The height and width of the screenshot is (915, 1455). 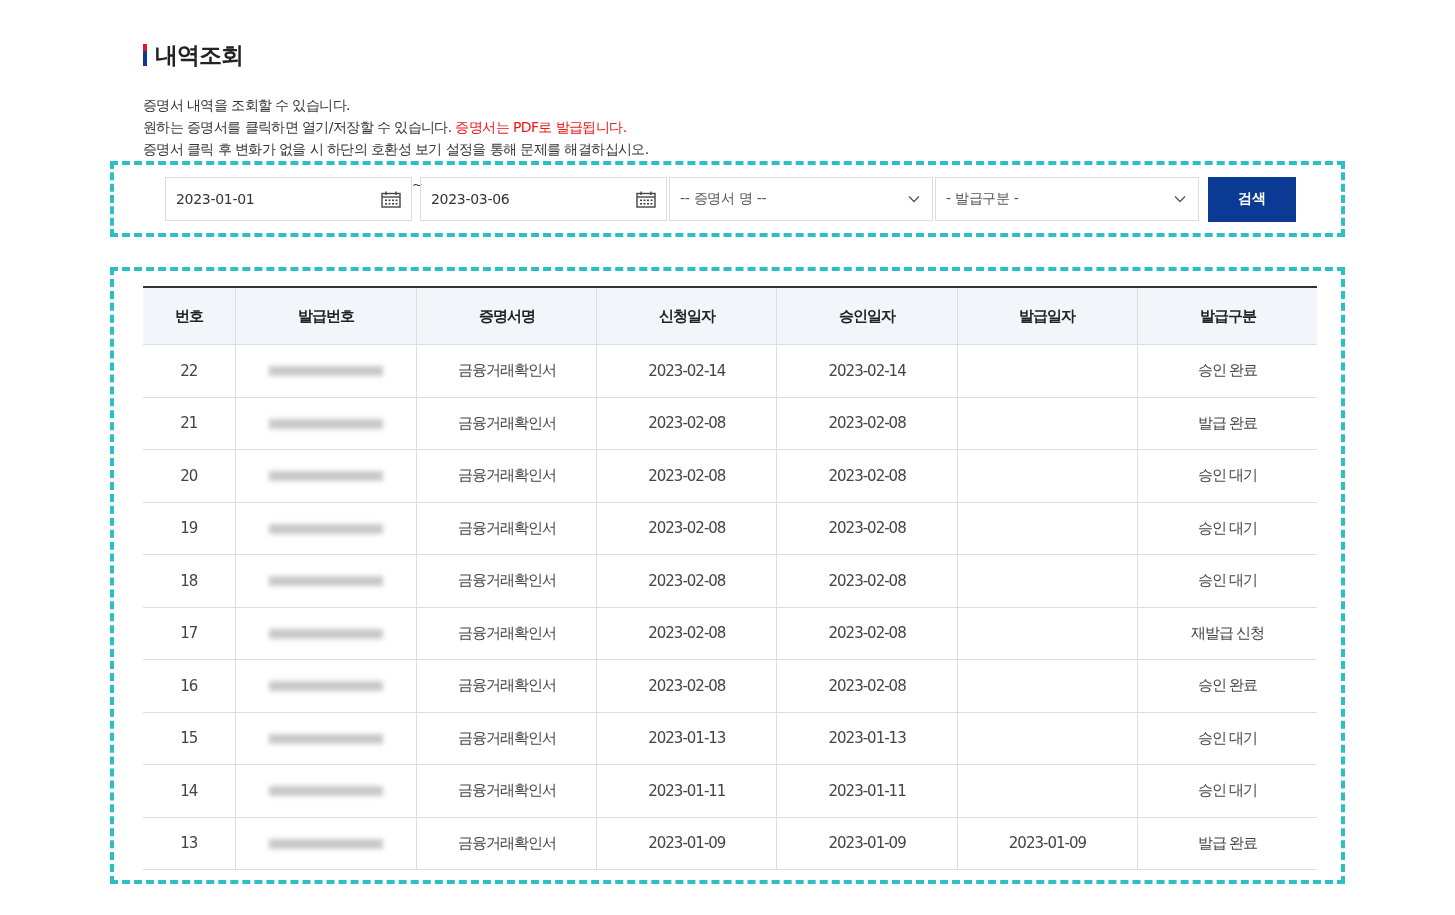 I want to click on search-button: 검색, so click(x=1252, y=199).